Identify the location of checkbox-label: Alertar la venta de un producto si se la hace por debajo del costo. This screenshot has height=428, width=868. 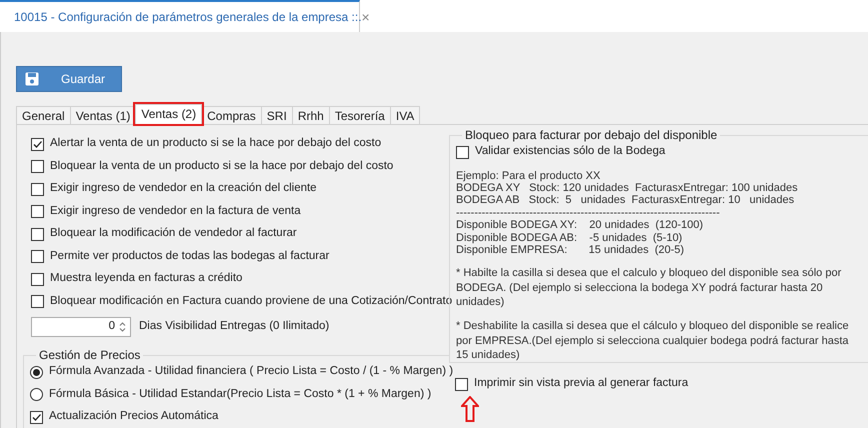
(216, 144).